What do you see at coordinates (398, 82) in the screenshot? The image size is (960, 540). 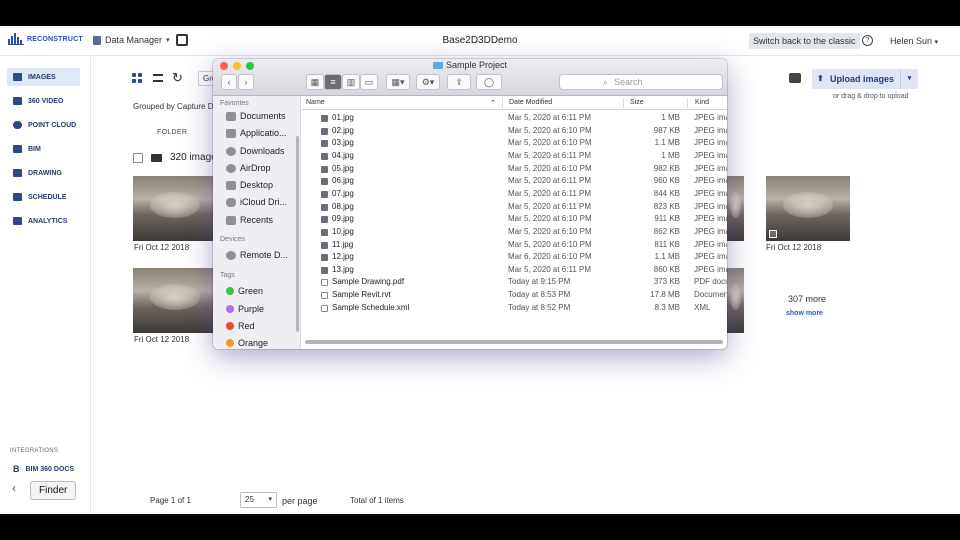 I see `group-button: ▦▾` at bounding box center [398, 82].